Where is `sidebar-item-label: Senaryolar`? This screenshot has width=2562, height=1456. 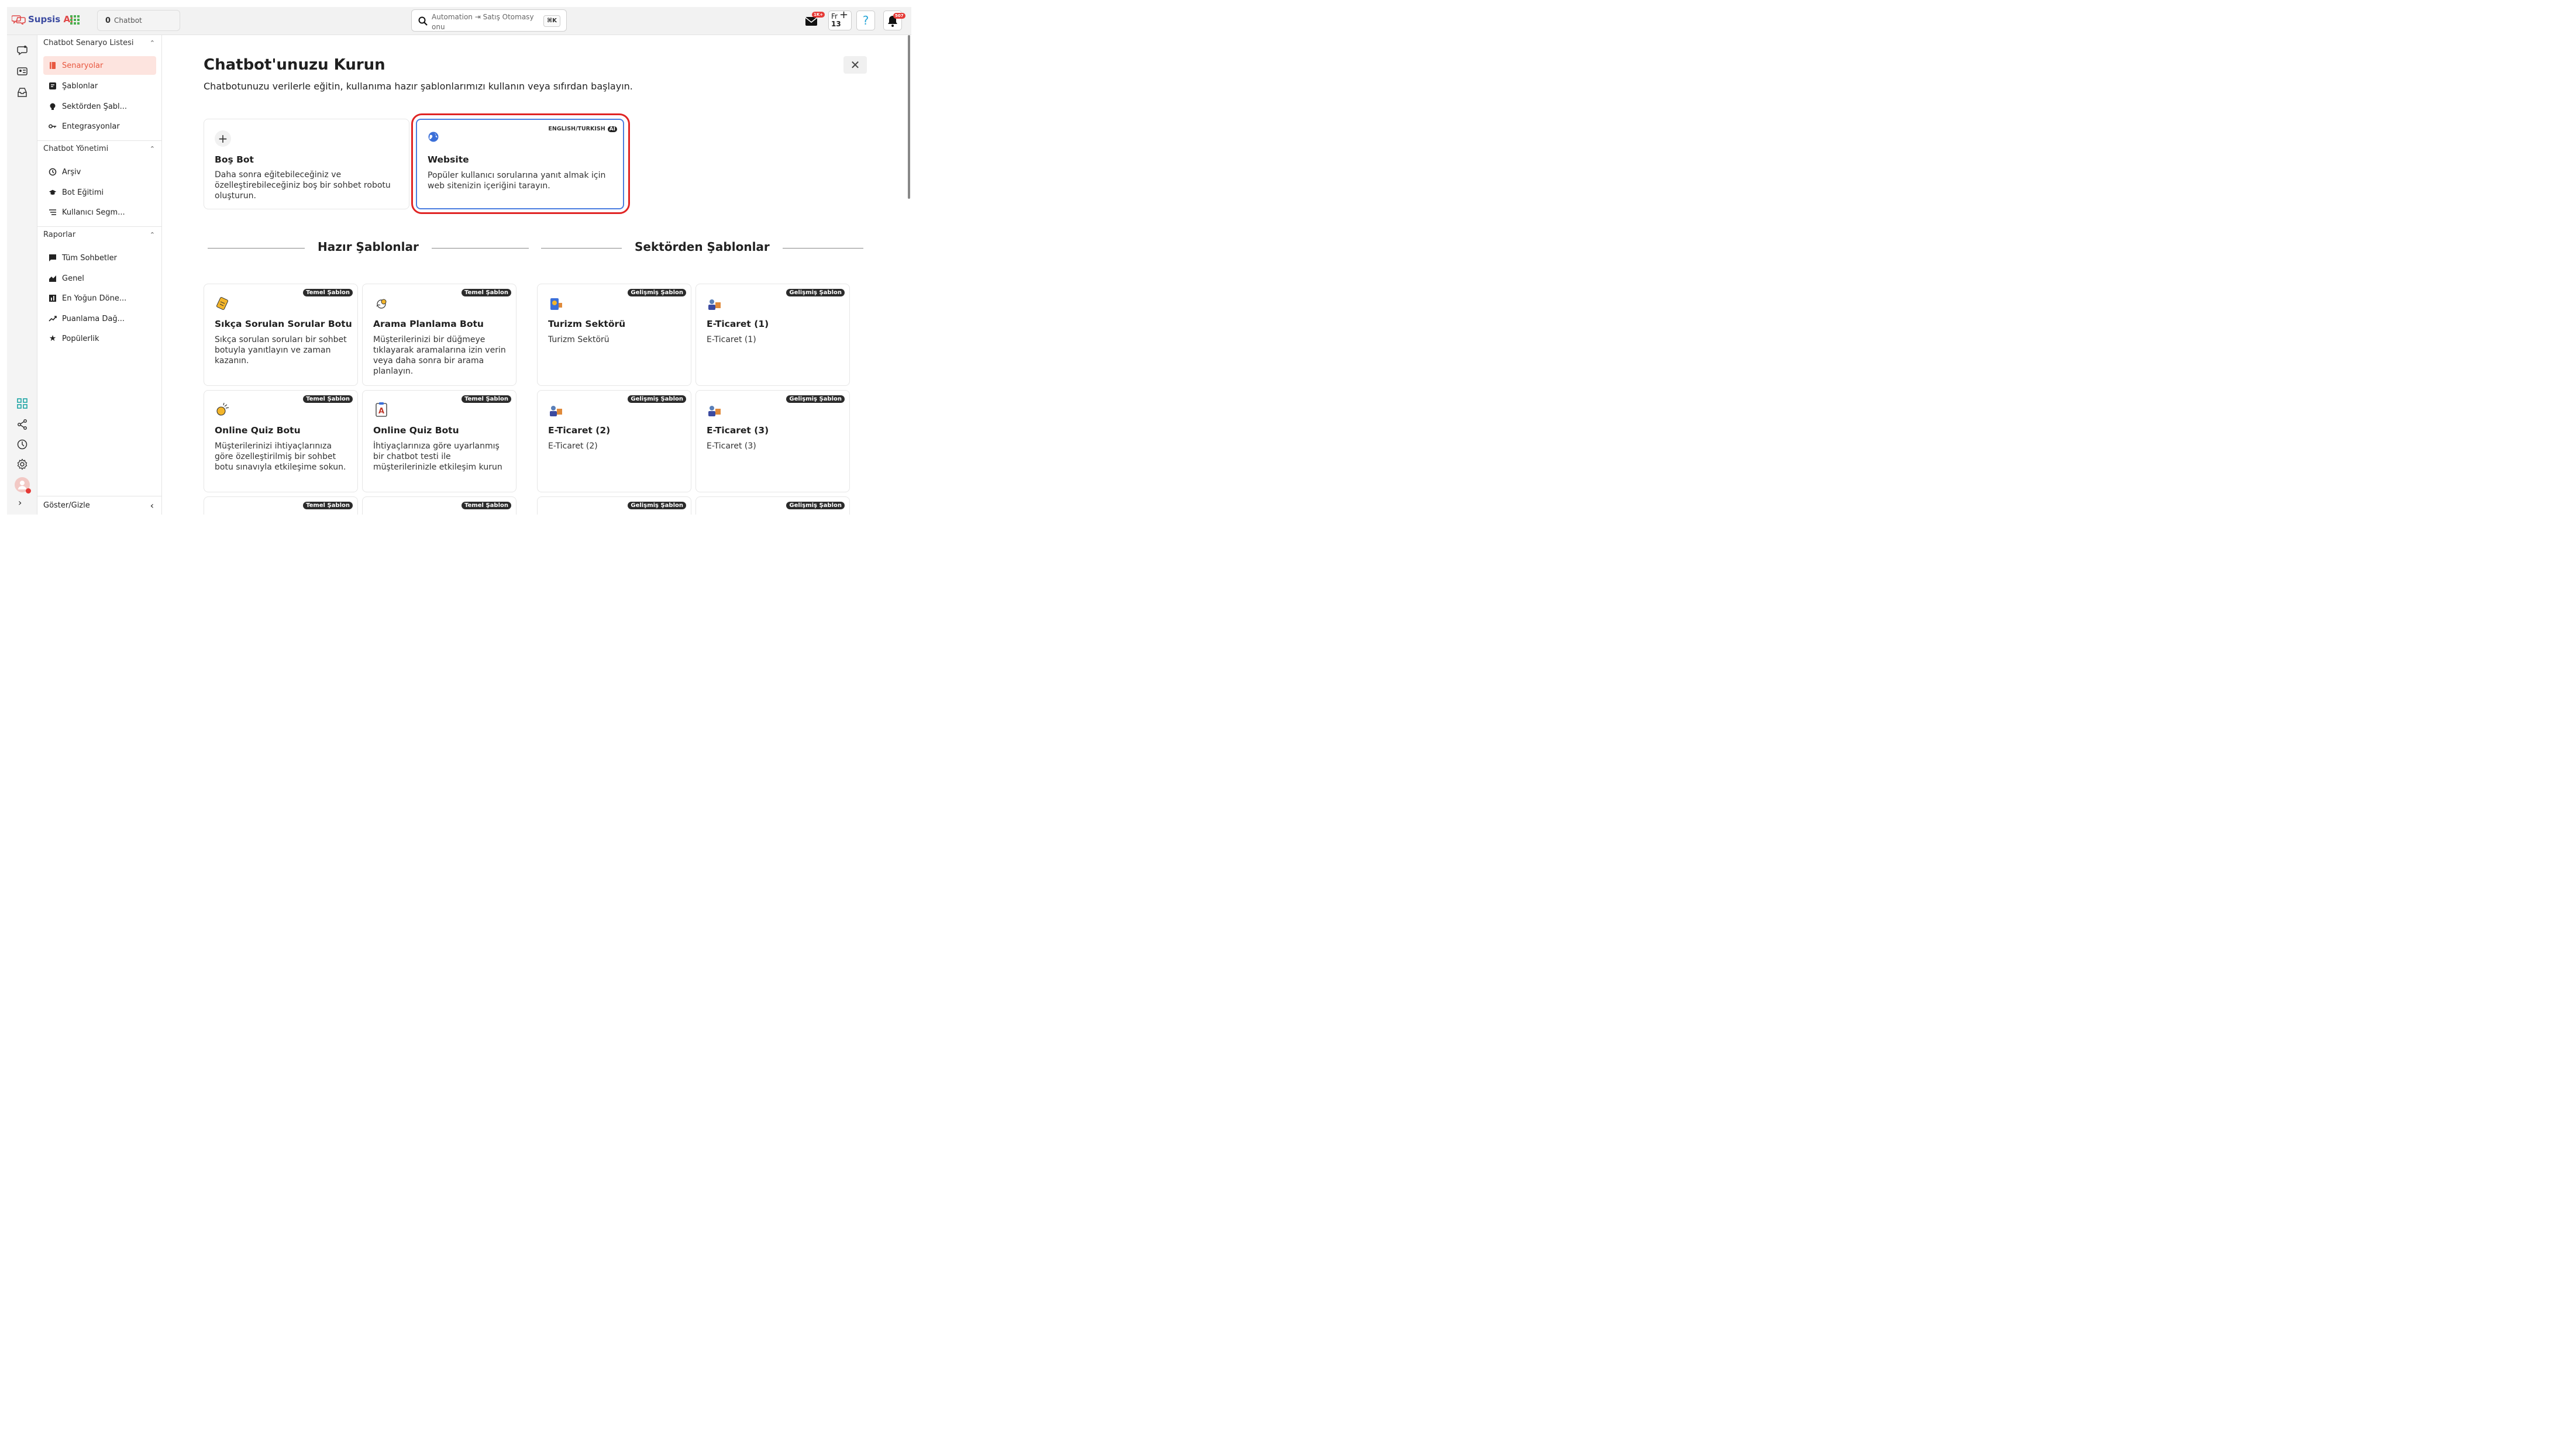
sidebar-item-label: Senaryolar is located at coordinates (83, 65).